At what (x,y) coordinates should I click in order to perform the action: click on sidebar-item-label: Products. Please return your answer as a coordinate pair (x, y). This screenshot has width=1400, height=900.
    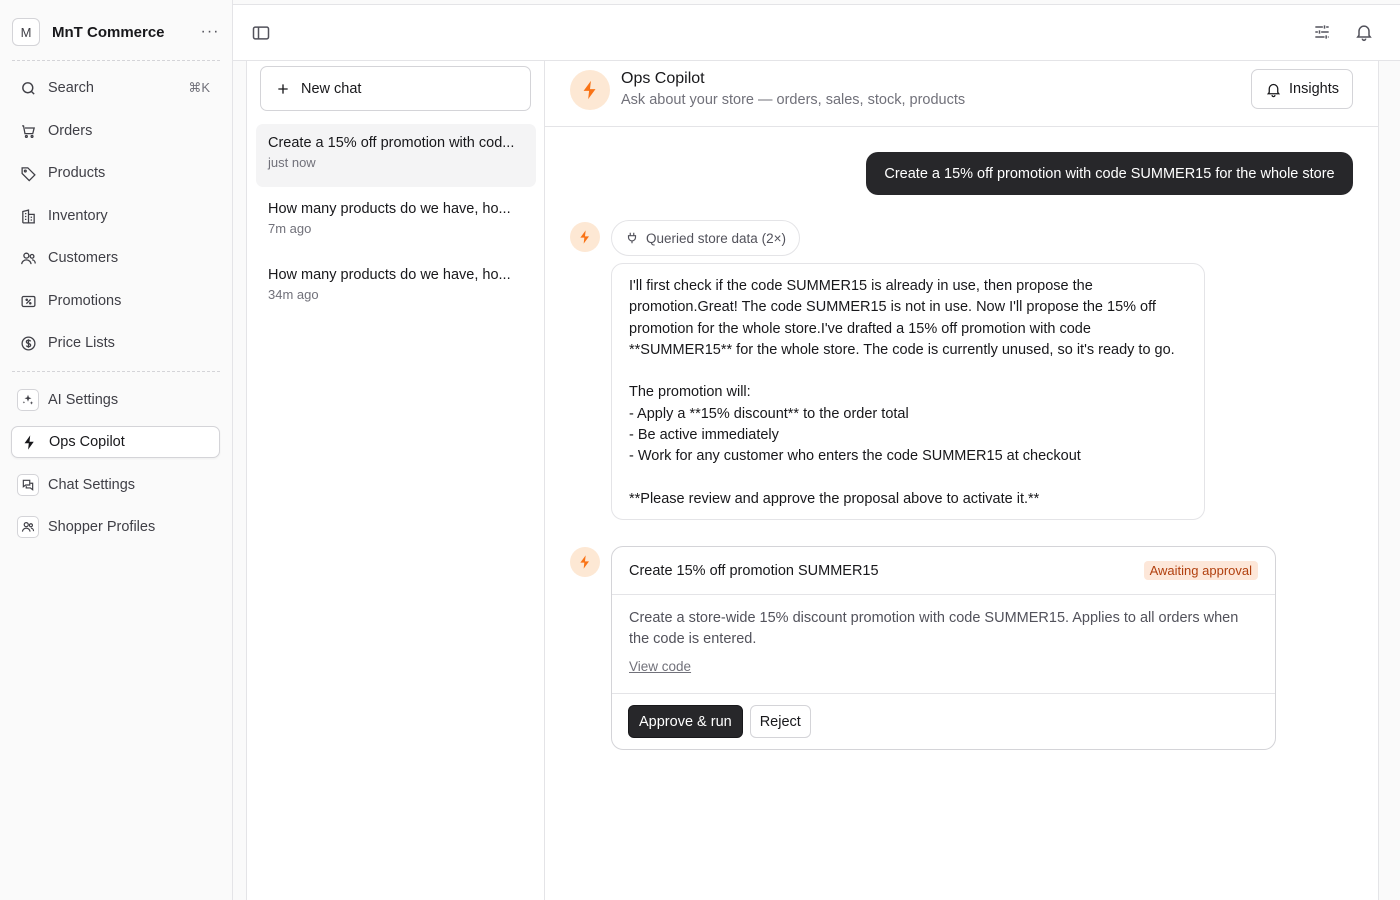
    Looking at the image, I should click on (77, 173).